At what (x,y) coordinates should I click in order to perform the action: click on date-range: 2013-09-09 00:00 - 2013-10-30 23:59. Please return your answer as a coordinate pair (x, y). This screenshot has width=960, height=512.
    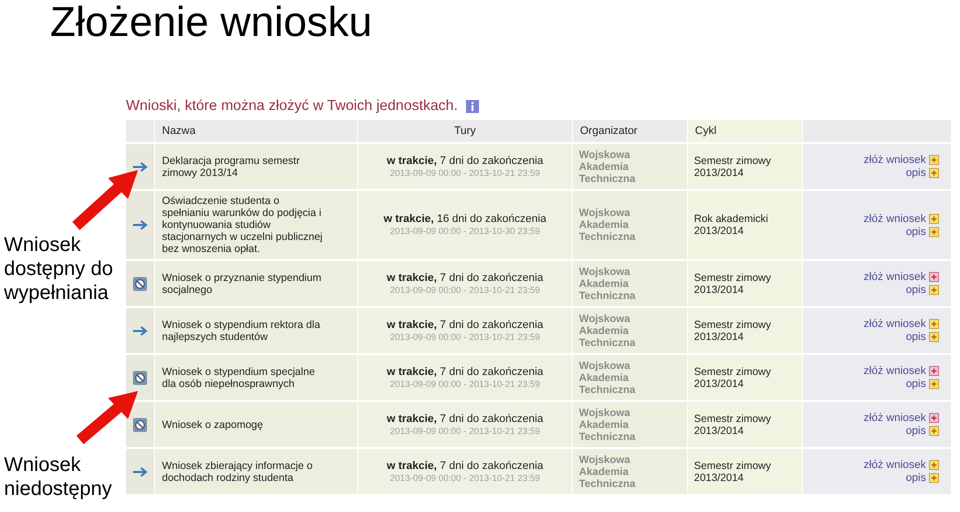
    Looking at the image, I should click on (465, 231).